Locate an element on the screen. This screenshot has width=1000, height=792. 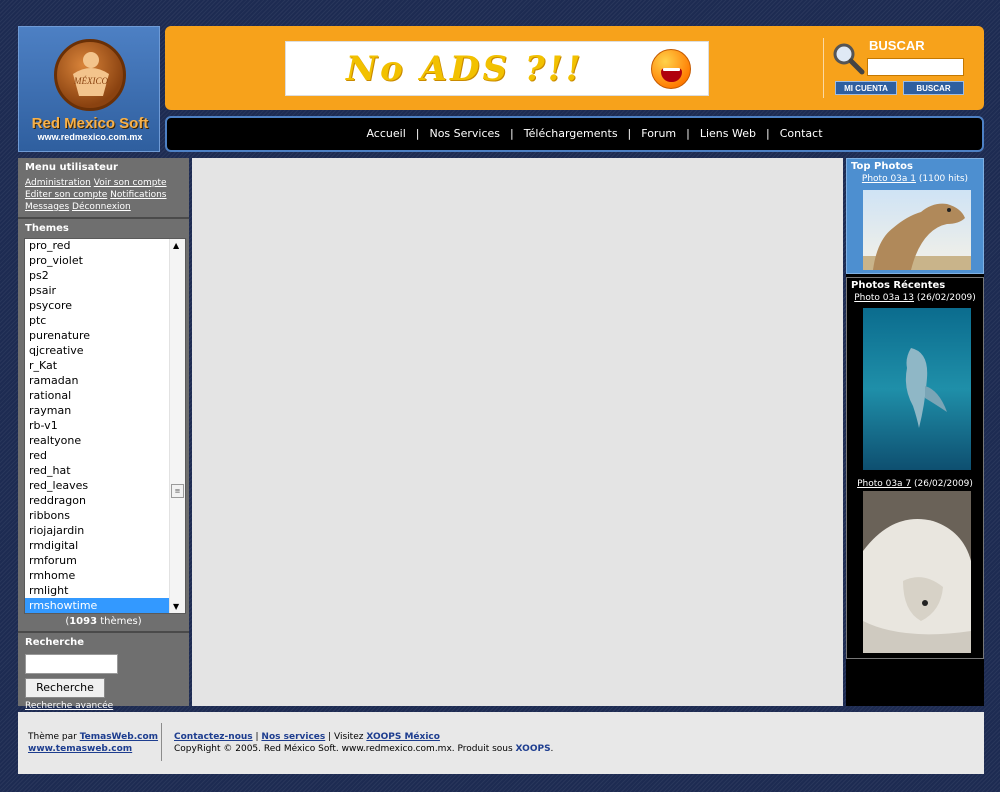
nav-home: Accueil is located at coordinates (385, 133).